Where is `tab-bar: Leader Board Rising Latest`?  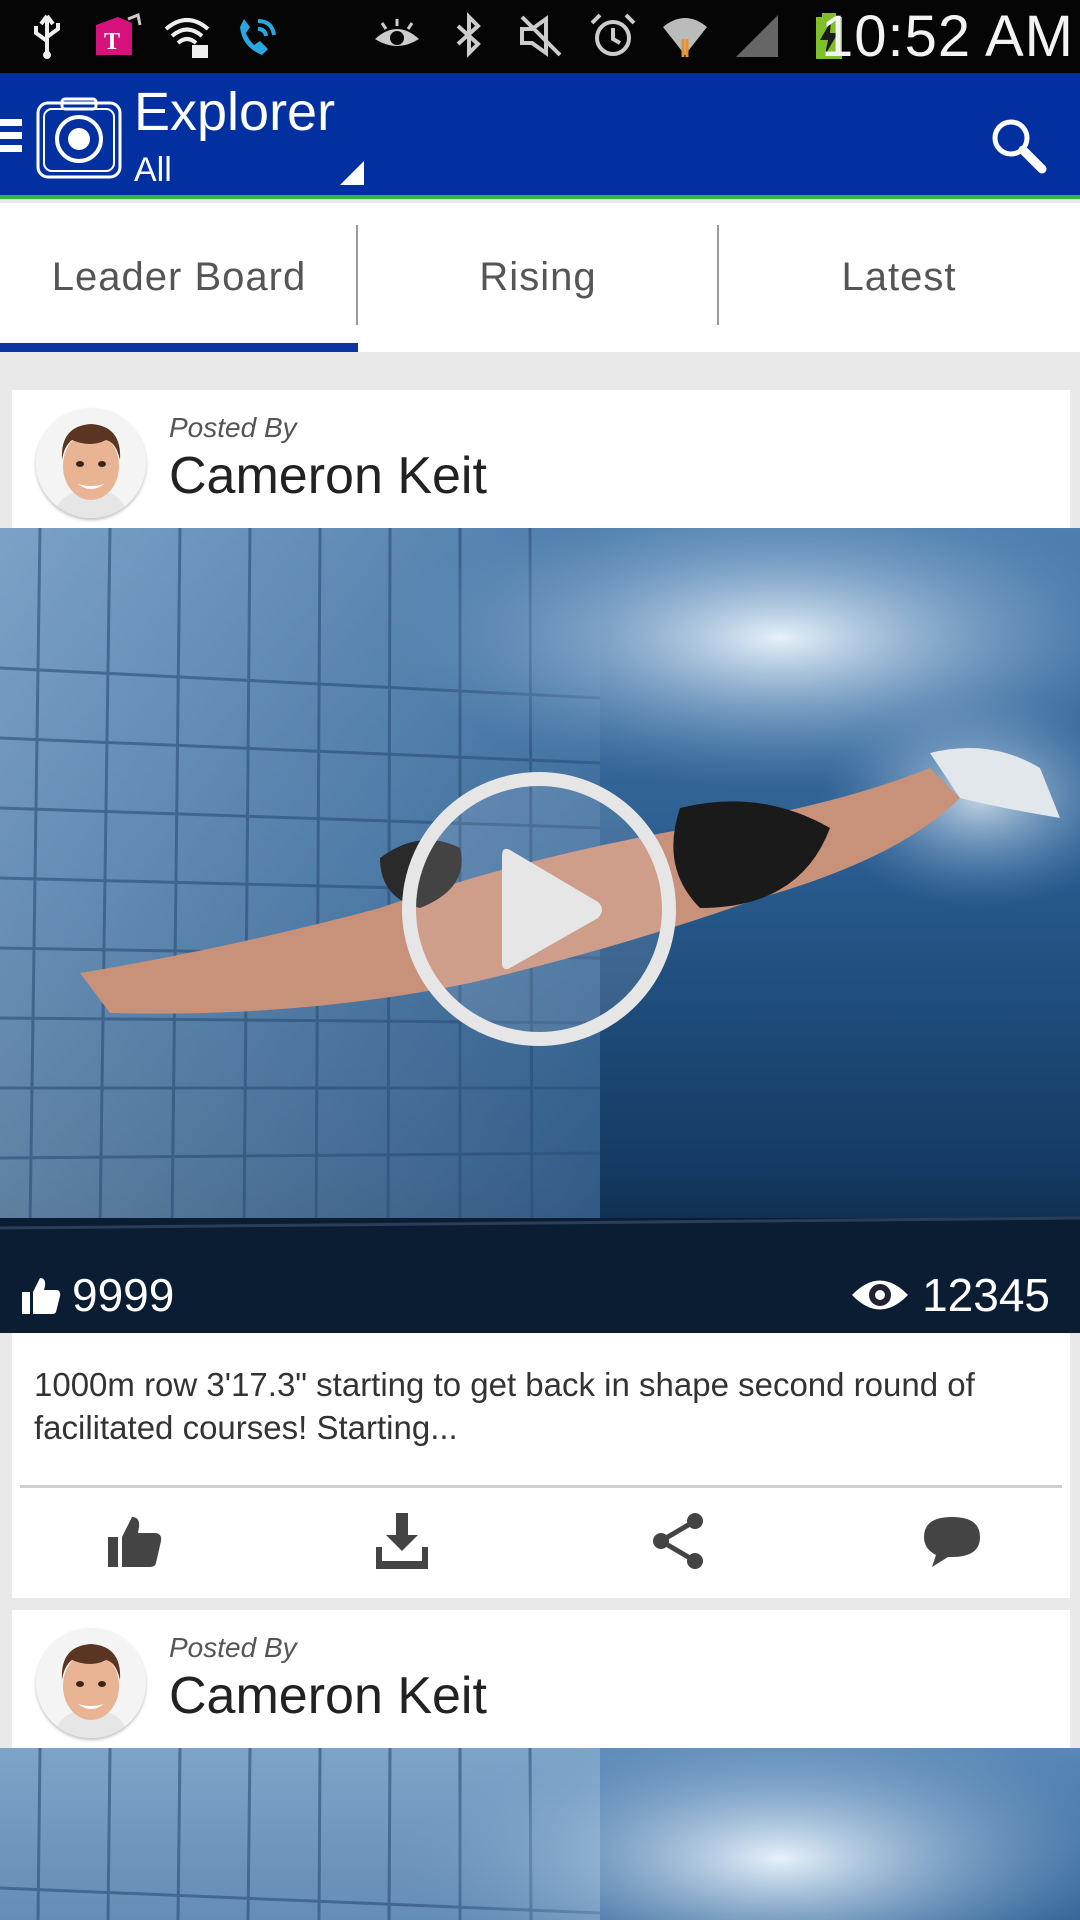
tab-bar: Leader Board Rising Latest is located at coordinates (540, 277).